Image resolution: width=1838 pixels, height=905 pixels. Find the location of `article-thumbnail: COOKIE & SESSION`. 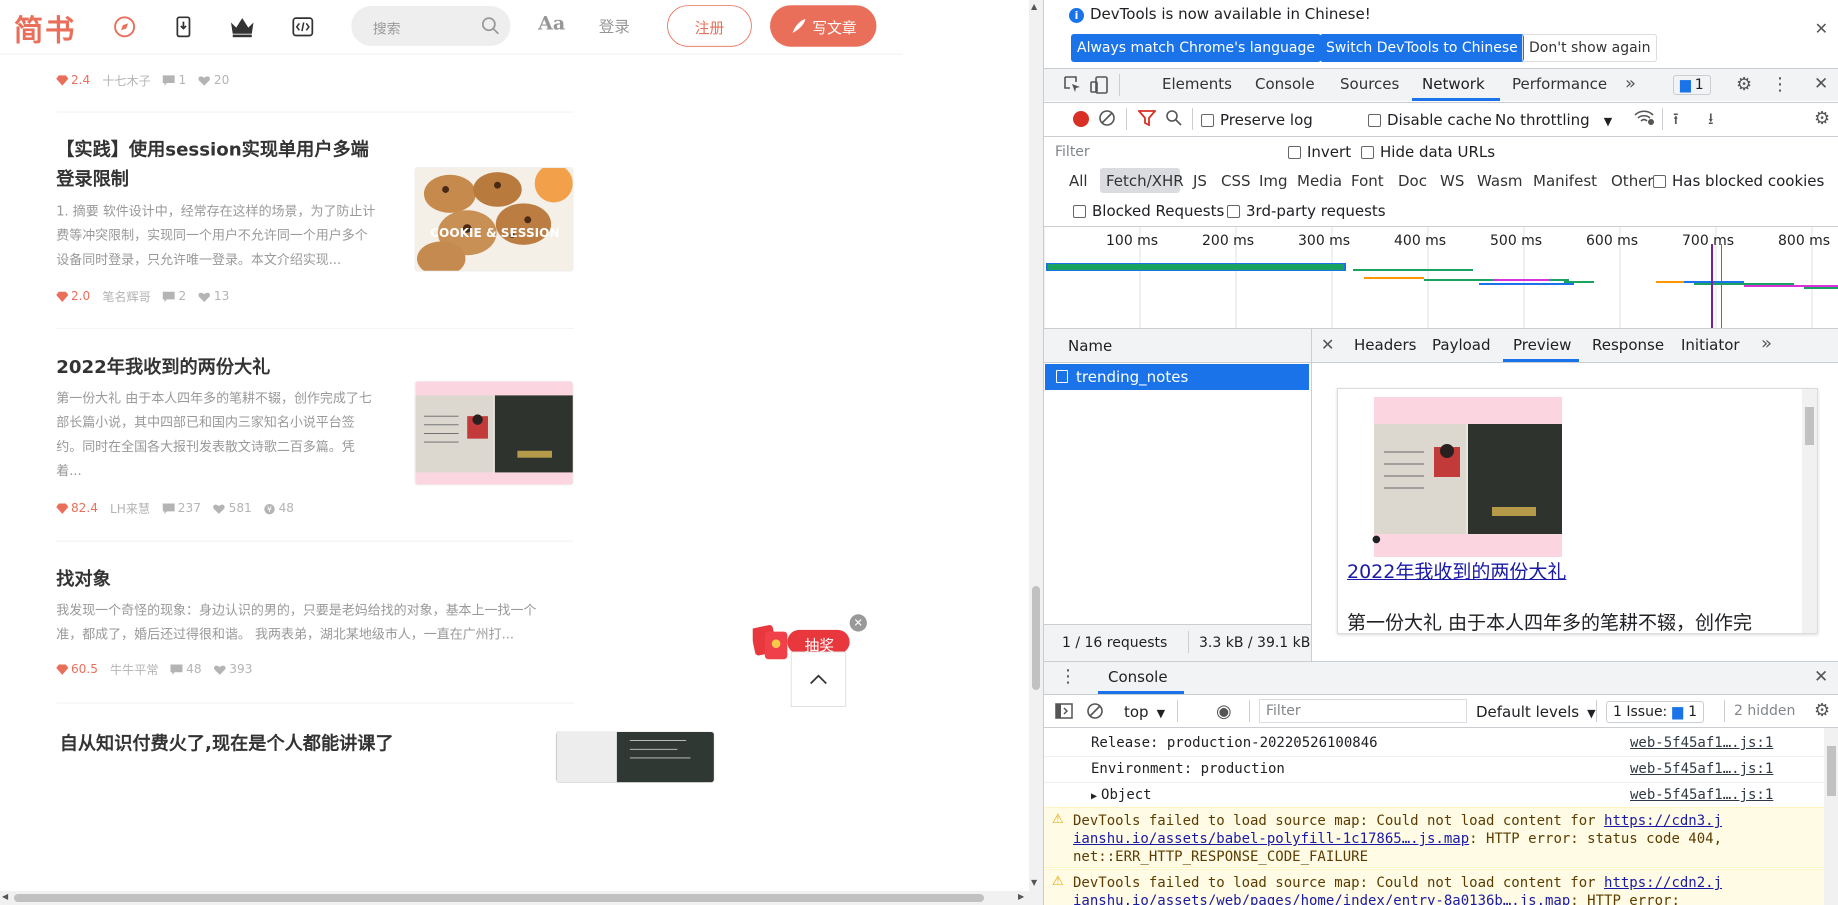

article-thumbnail: COOKIE & SESSION is located at coordinates (494, 219).